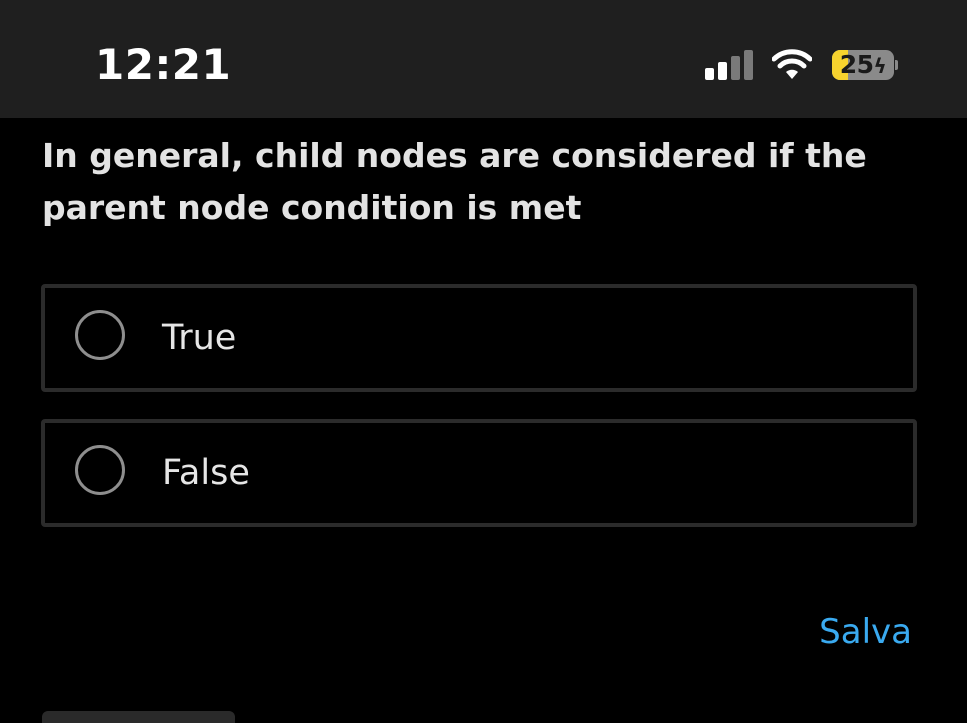  What do you see at coordinates (729, 65) in the screenshot?
I see `cellular-signal-icon` at bounding box center [729, 65].